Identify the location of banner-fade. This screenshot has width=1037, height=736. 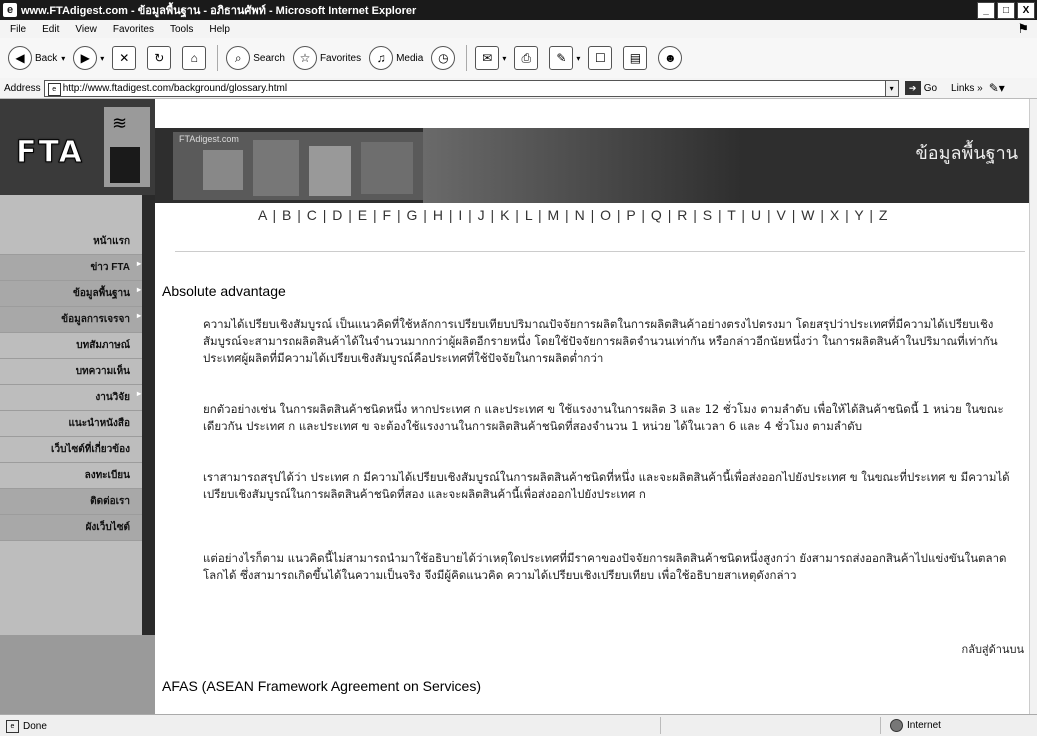
(583, 165).